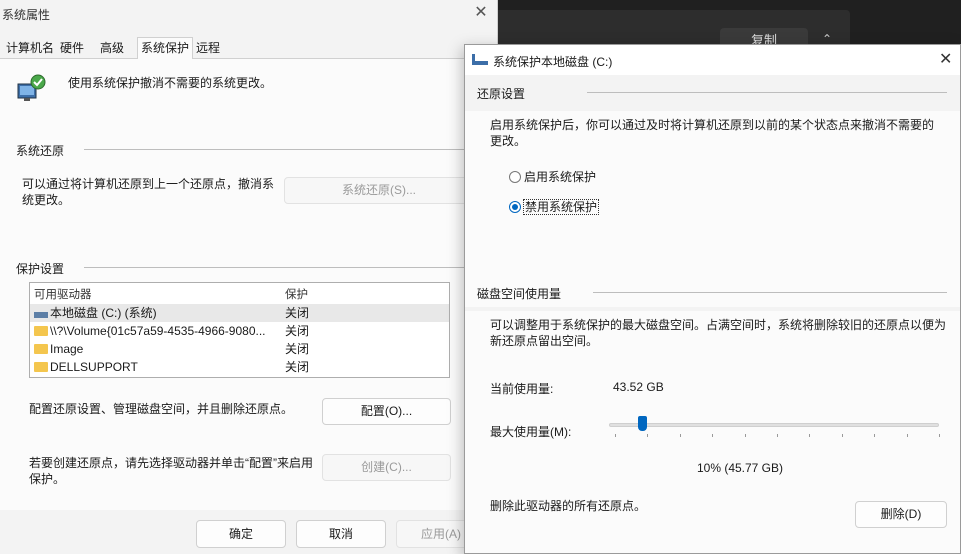  Describe the element at coordinates (519, 294) in the screenshot. I see `disk-usage-heading: 磁盘空间使用量` at that location.